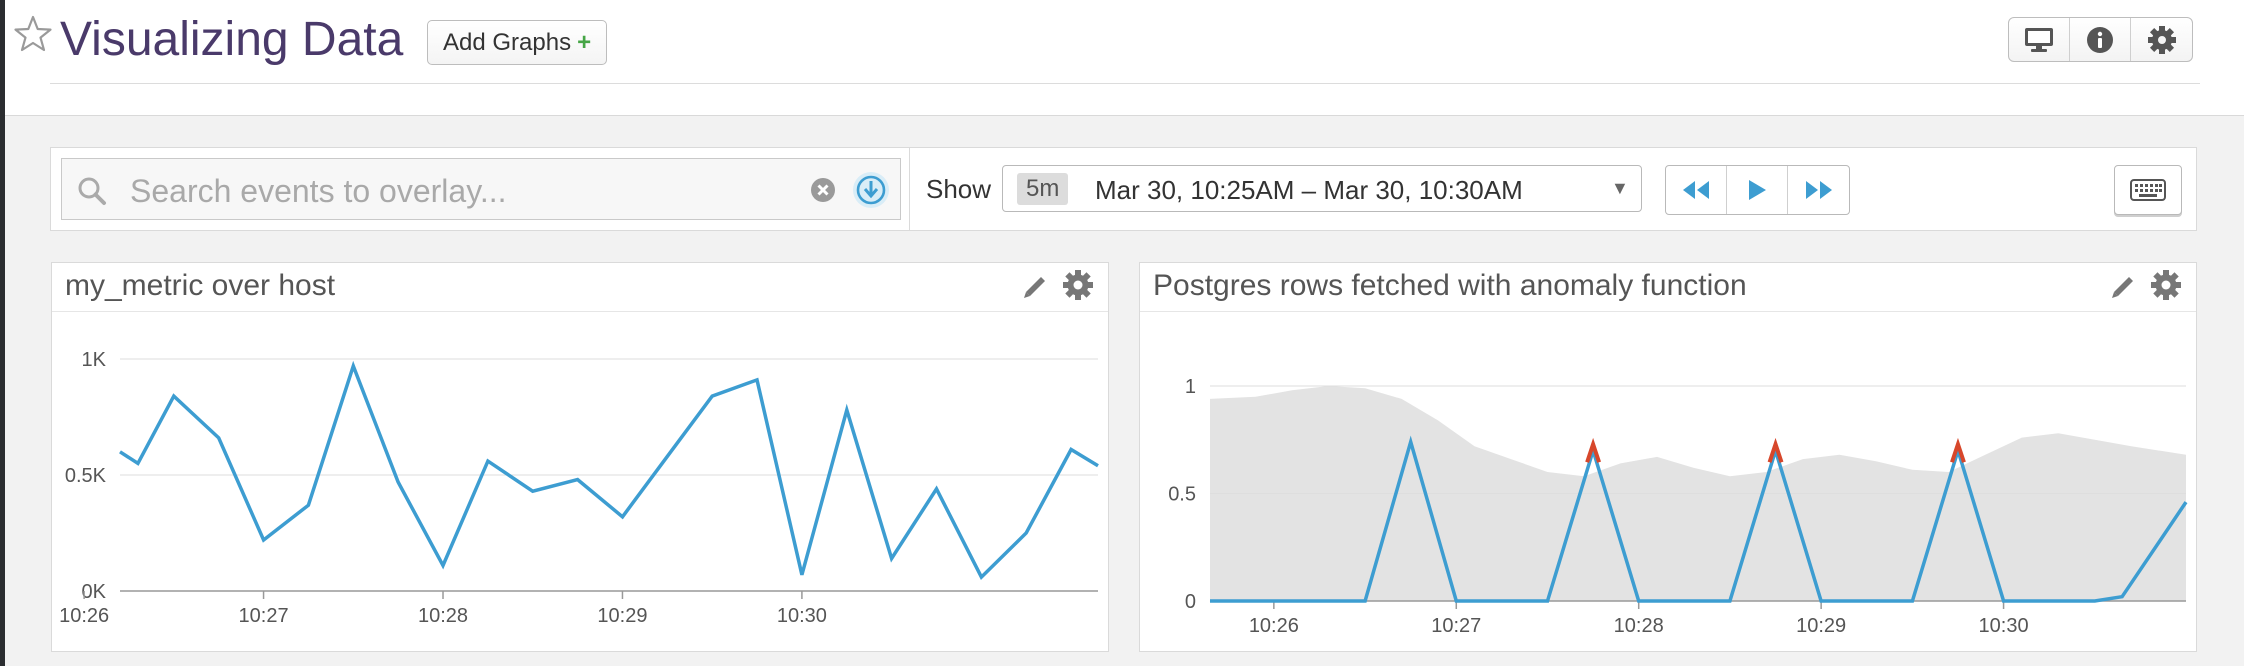 The width and height of the screenshot is (2244, 666). Describe the element at coordinates (200, 285) in the screenshot. I see `panel-title: my_metric over host` at that location.